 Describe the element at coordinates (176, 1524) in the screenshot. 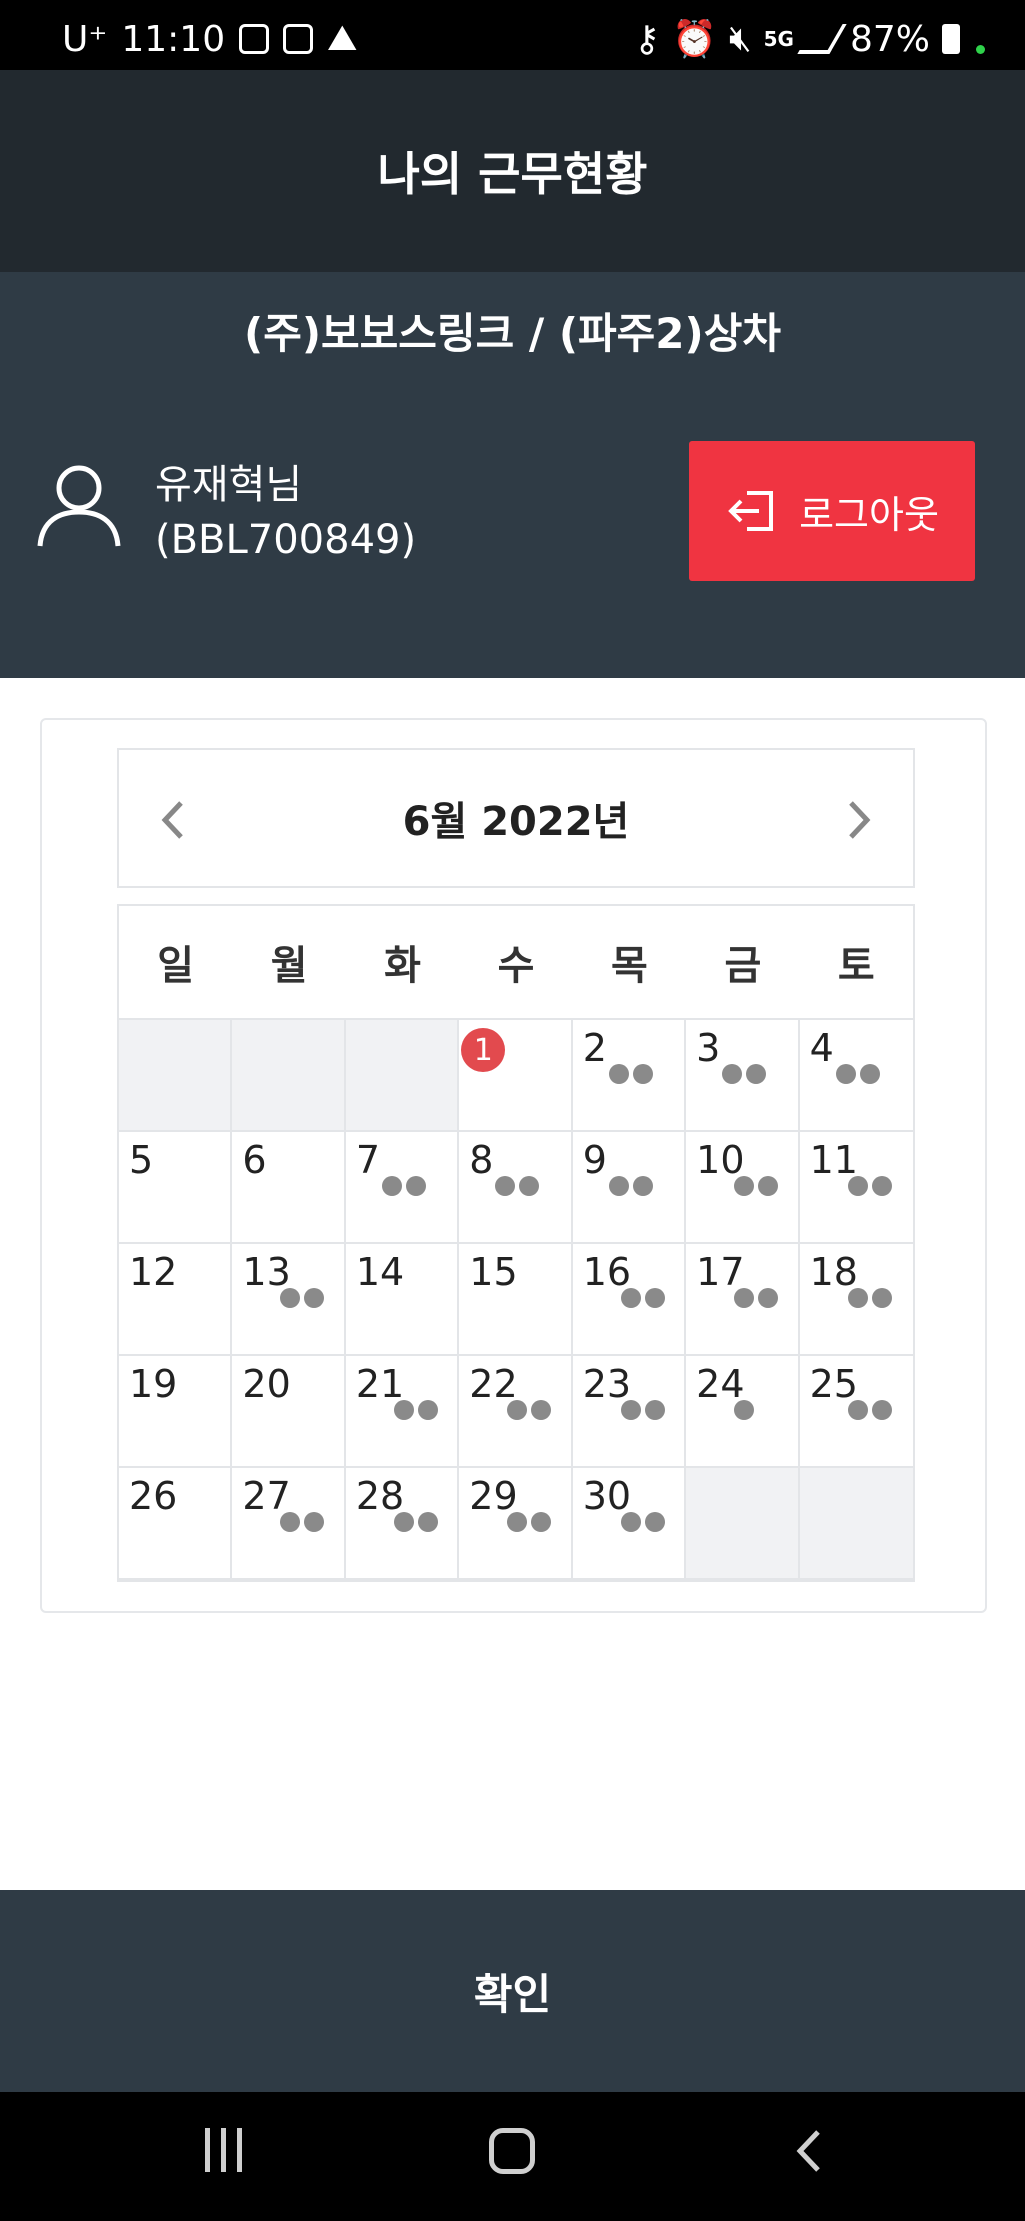

I see `calendar-day: 26` at that location.